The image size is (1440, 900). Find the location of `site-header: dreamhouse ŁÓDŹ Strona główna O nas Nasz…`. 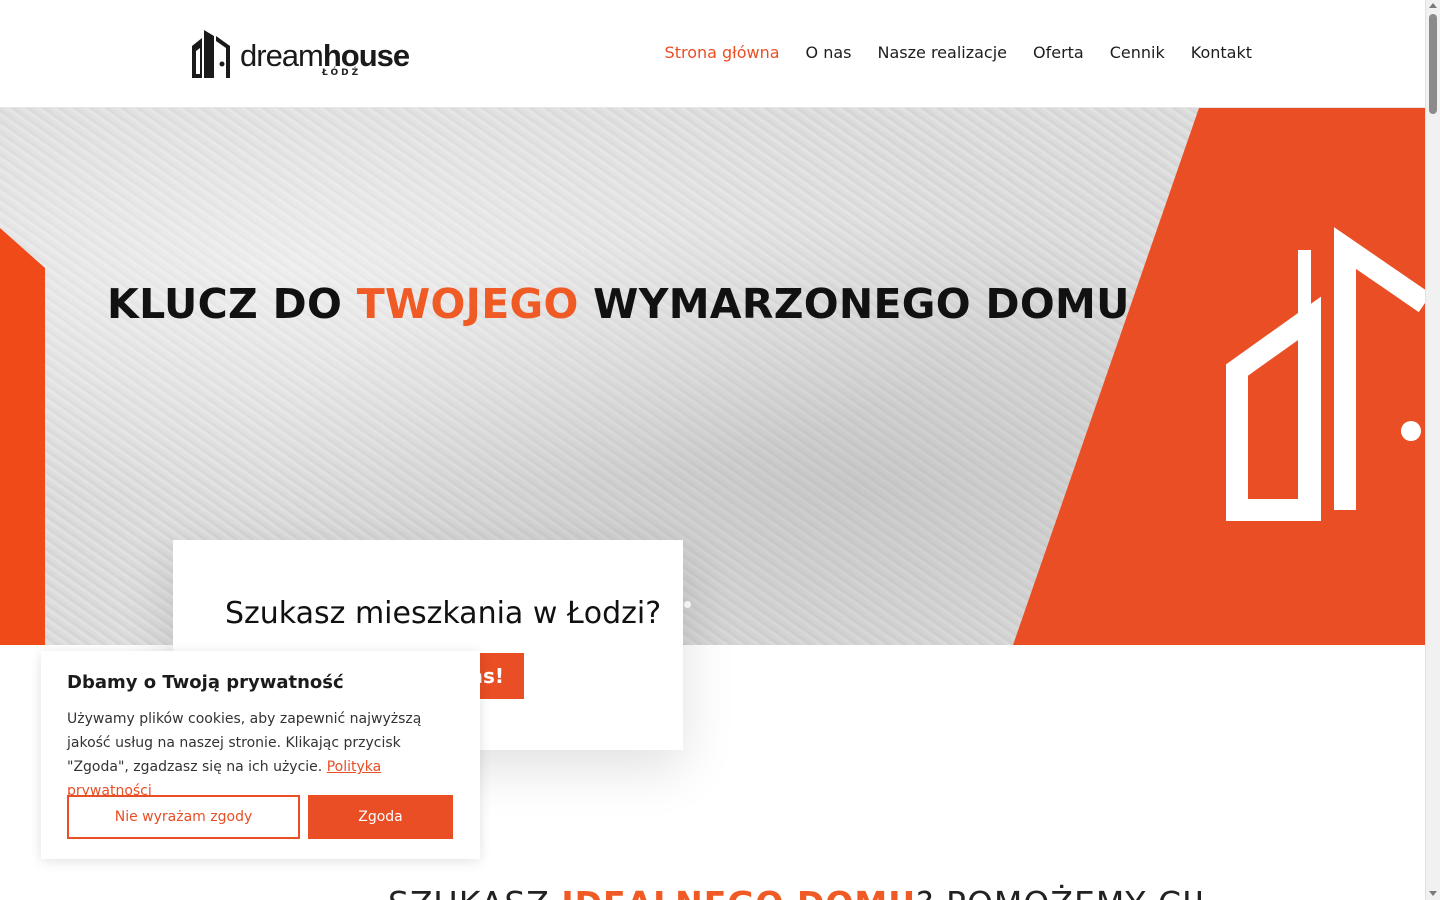

site-header: dreamhouse ŁÓDŹ Strona główna O nas Nasz… is located at coordinates (712, 54).